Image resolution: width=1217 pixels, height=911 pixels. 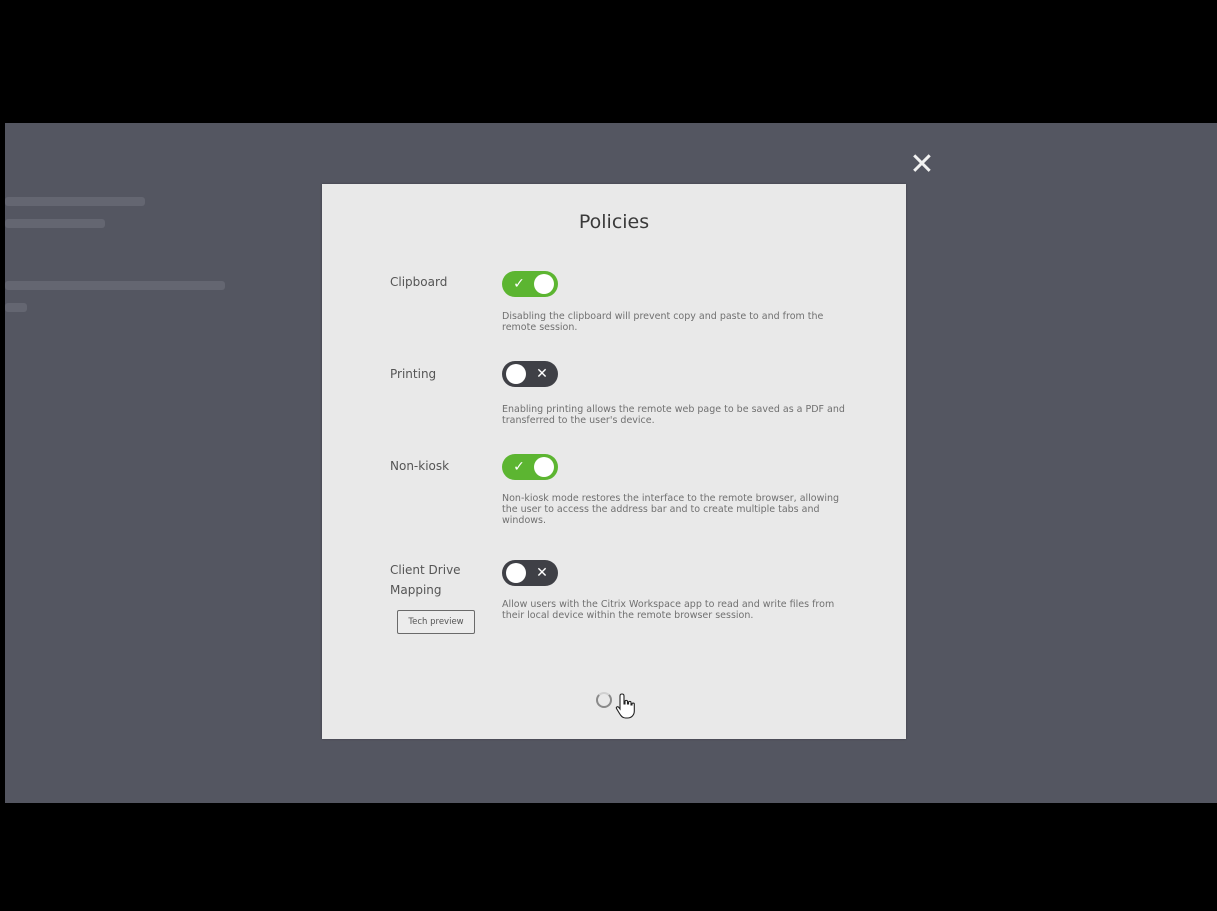 What do you see at coordinates (425, 580) in the screenshot?
I see `policy-label-client-drive-mapping: Client Drive Mapping` at bounding box center [425, 580].